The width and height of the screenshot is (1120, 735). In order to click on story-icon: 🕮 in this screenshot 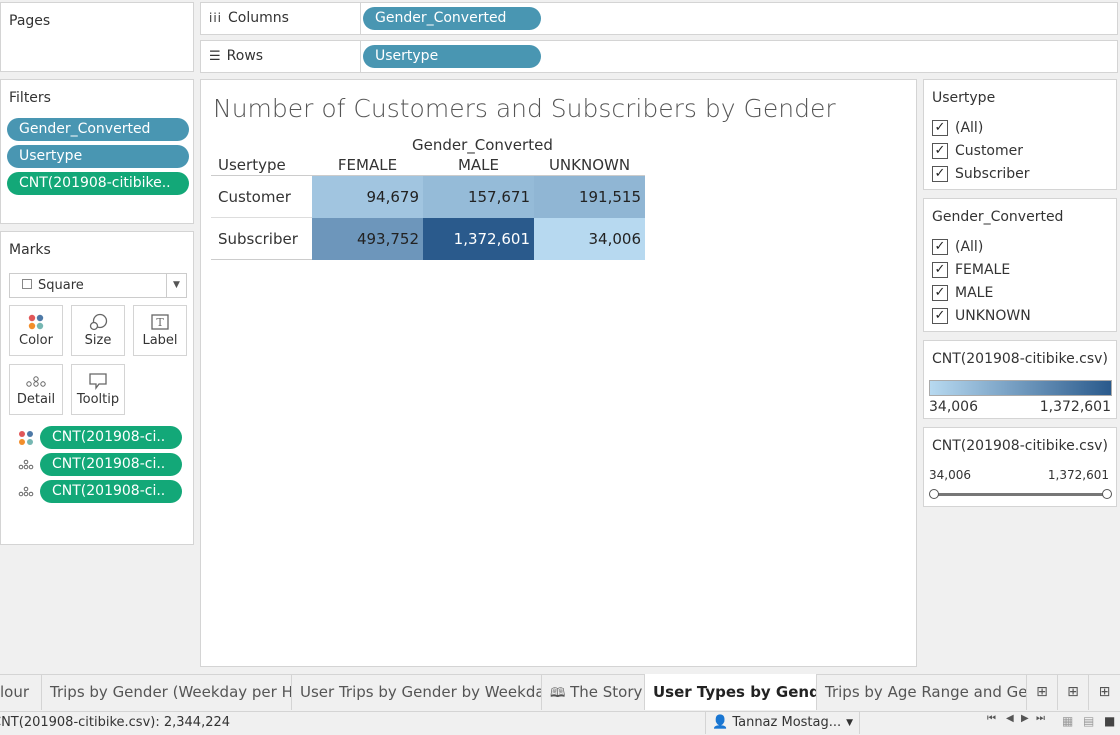, I will do `click(558, 693)`.